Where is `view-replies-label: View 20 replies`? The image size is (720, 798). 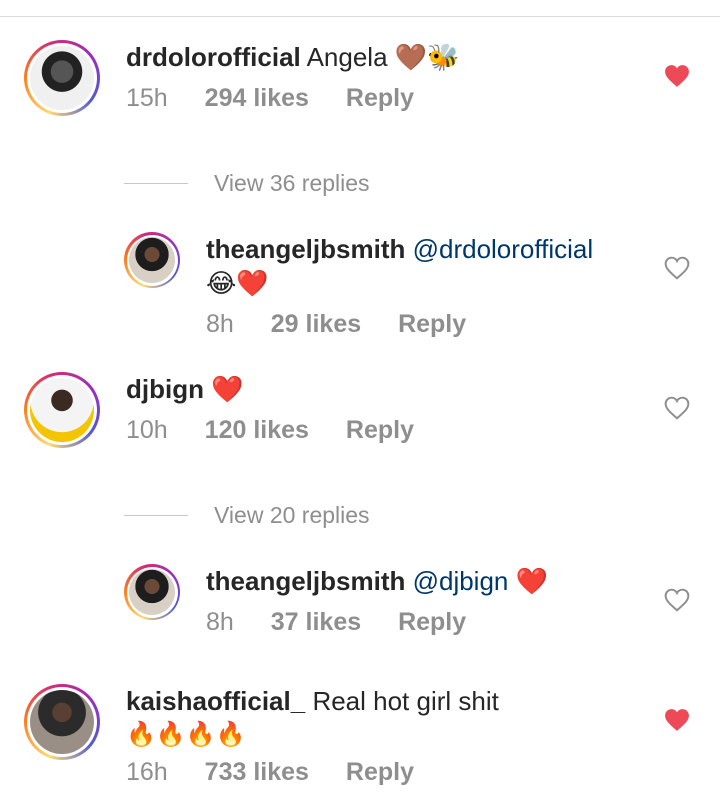
view-replies-label: View 20 replies is located at coordinates (292, 515).